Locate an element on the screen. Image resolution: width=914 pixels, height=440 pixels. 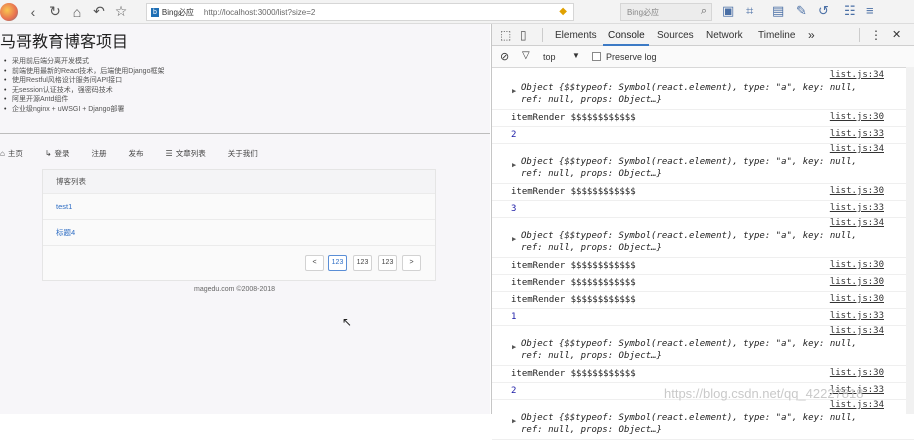
menu-register: 注册 is located at coordinates (99, 153).